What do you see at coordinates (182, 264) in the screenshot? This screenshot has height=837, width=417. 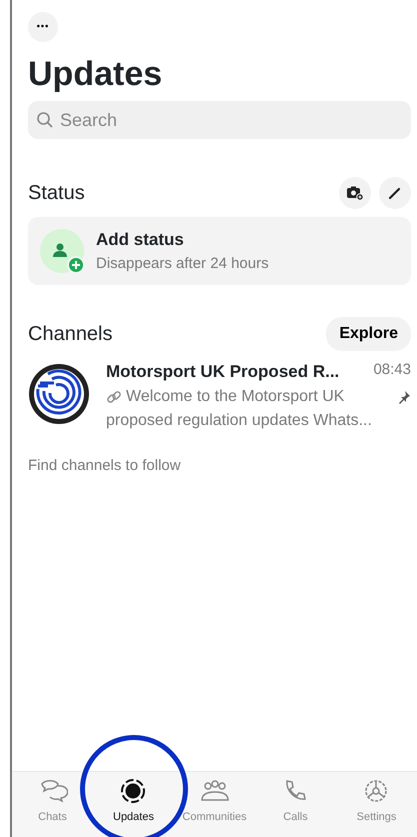 I see `add-status-subtitle: Disappears after 24 hours` at bounding box center [182, 264].